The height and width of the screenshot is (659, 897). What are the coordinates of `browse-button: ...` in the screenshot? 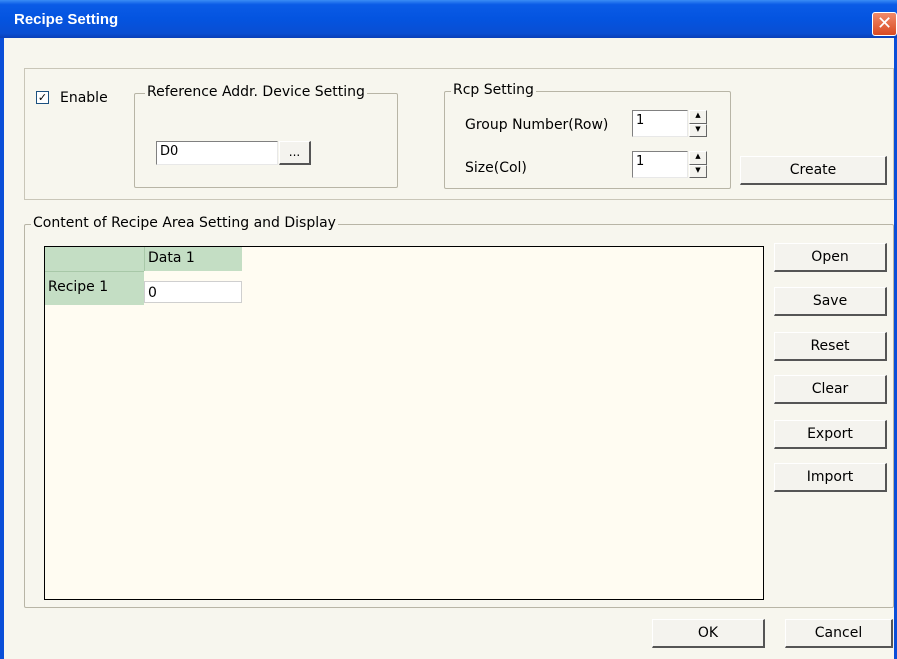 It's located at (295, 153).